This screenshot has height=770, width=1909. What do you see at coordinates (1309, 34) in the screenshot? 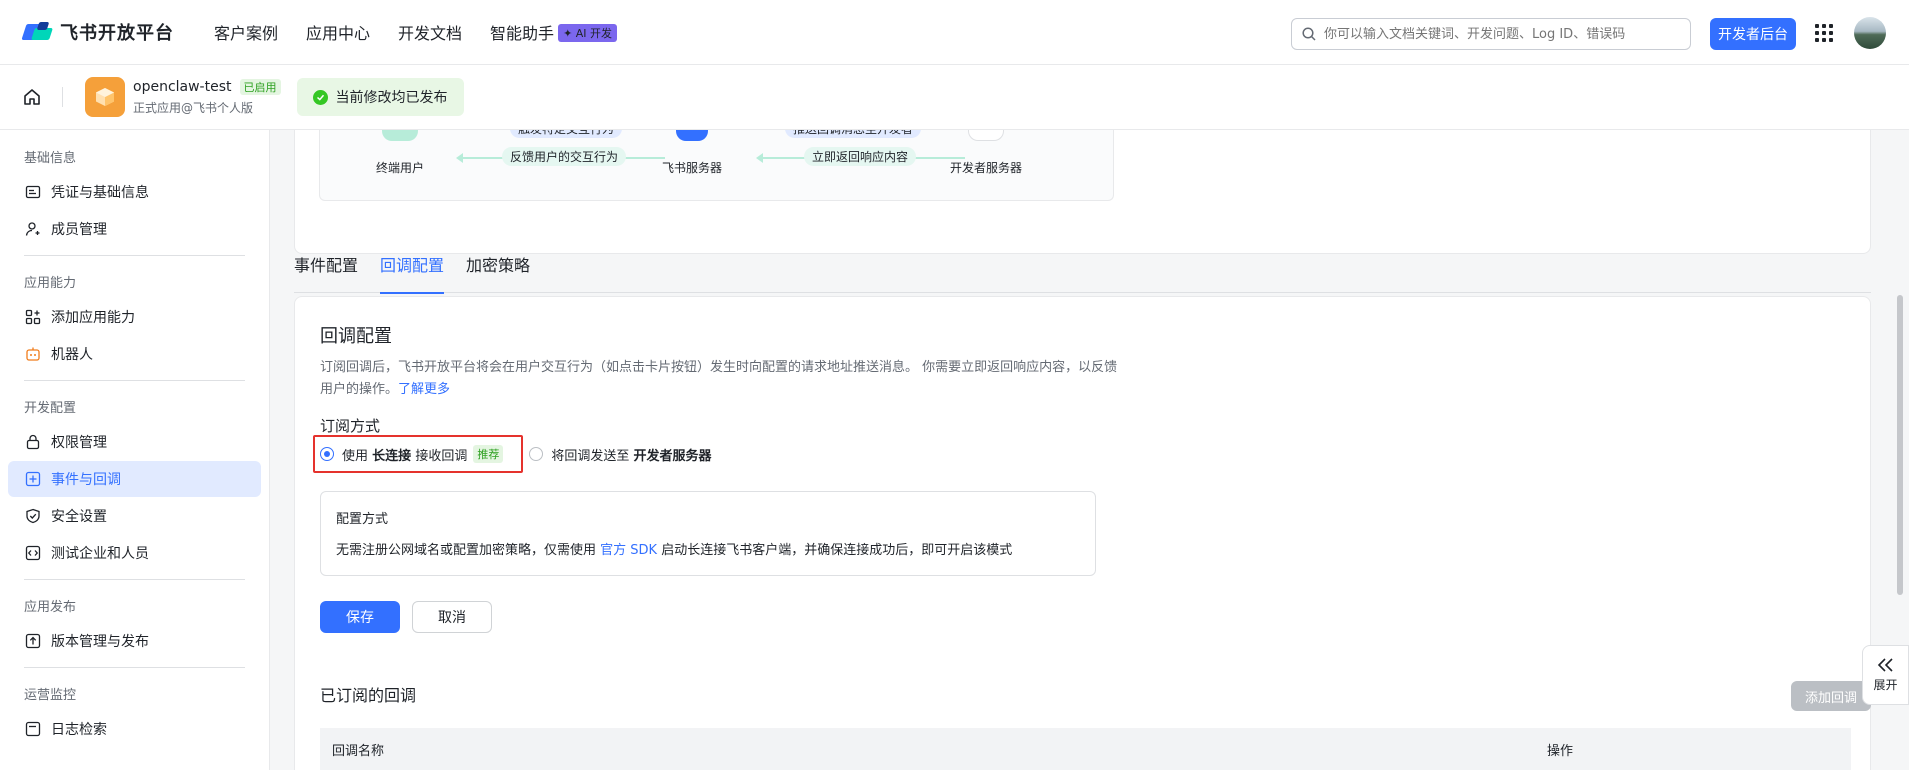
I see `search-icon` at bounding box center [1309, 34].